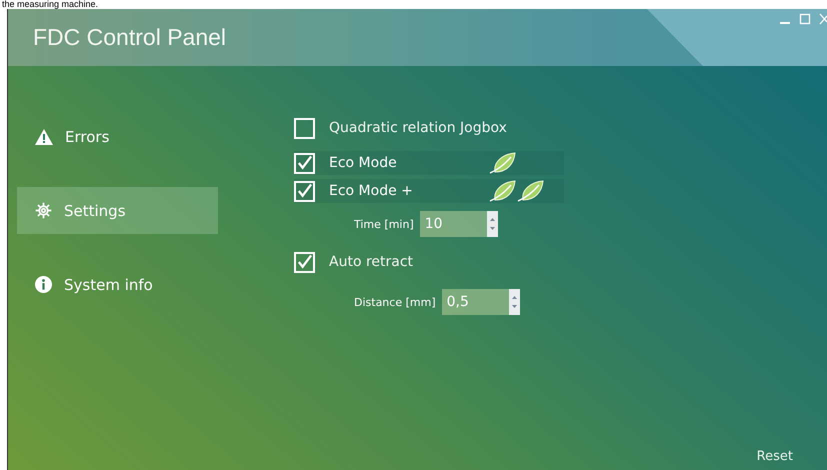 Image resolution: width=827 pixels, height=470 pixels. Describe the element at coordinates (481, 302) in the screenshot. I see `number-spinner: 0,5` at that location.